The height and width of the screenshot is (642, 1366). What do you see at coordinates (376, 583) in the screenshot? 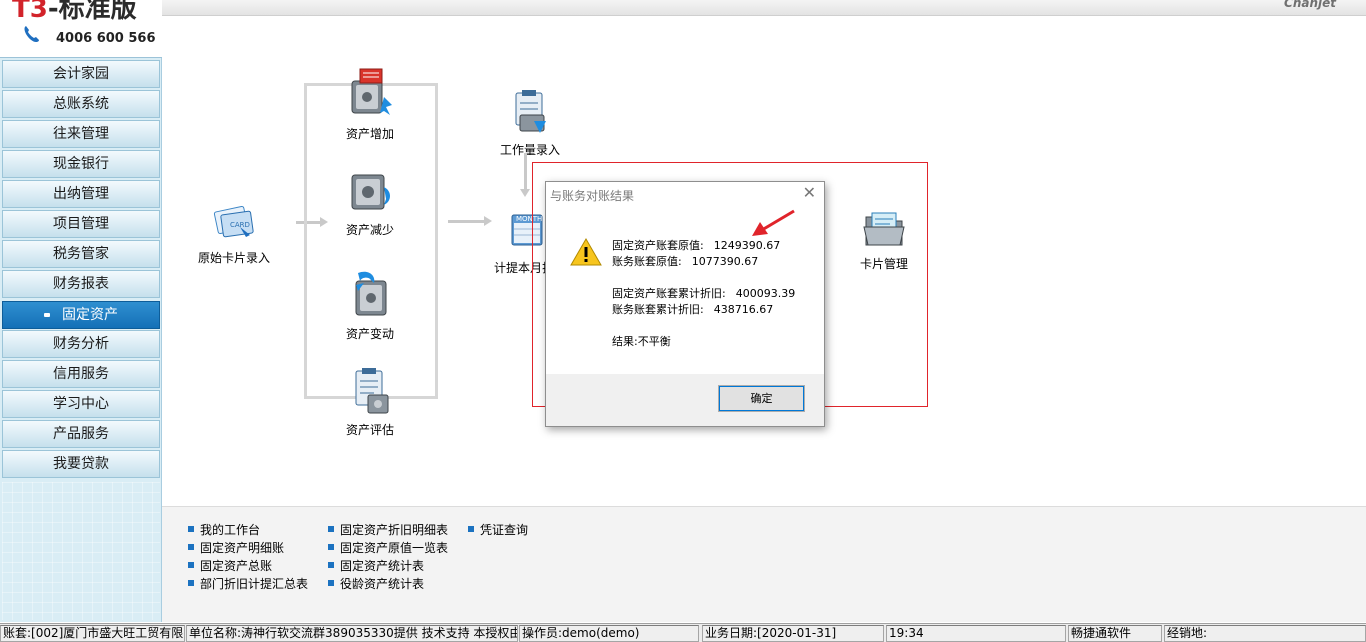
I see `link-asset-age-statistics: 役龄资产统计表` at bounding box center [376, 583].